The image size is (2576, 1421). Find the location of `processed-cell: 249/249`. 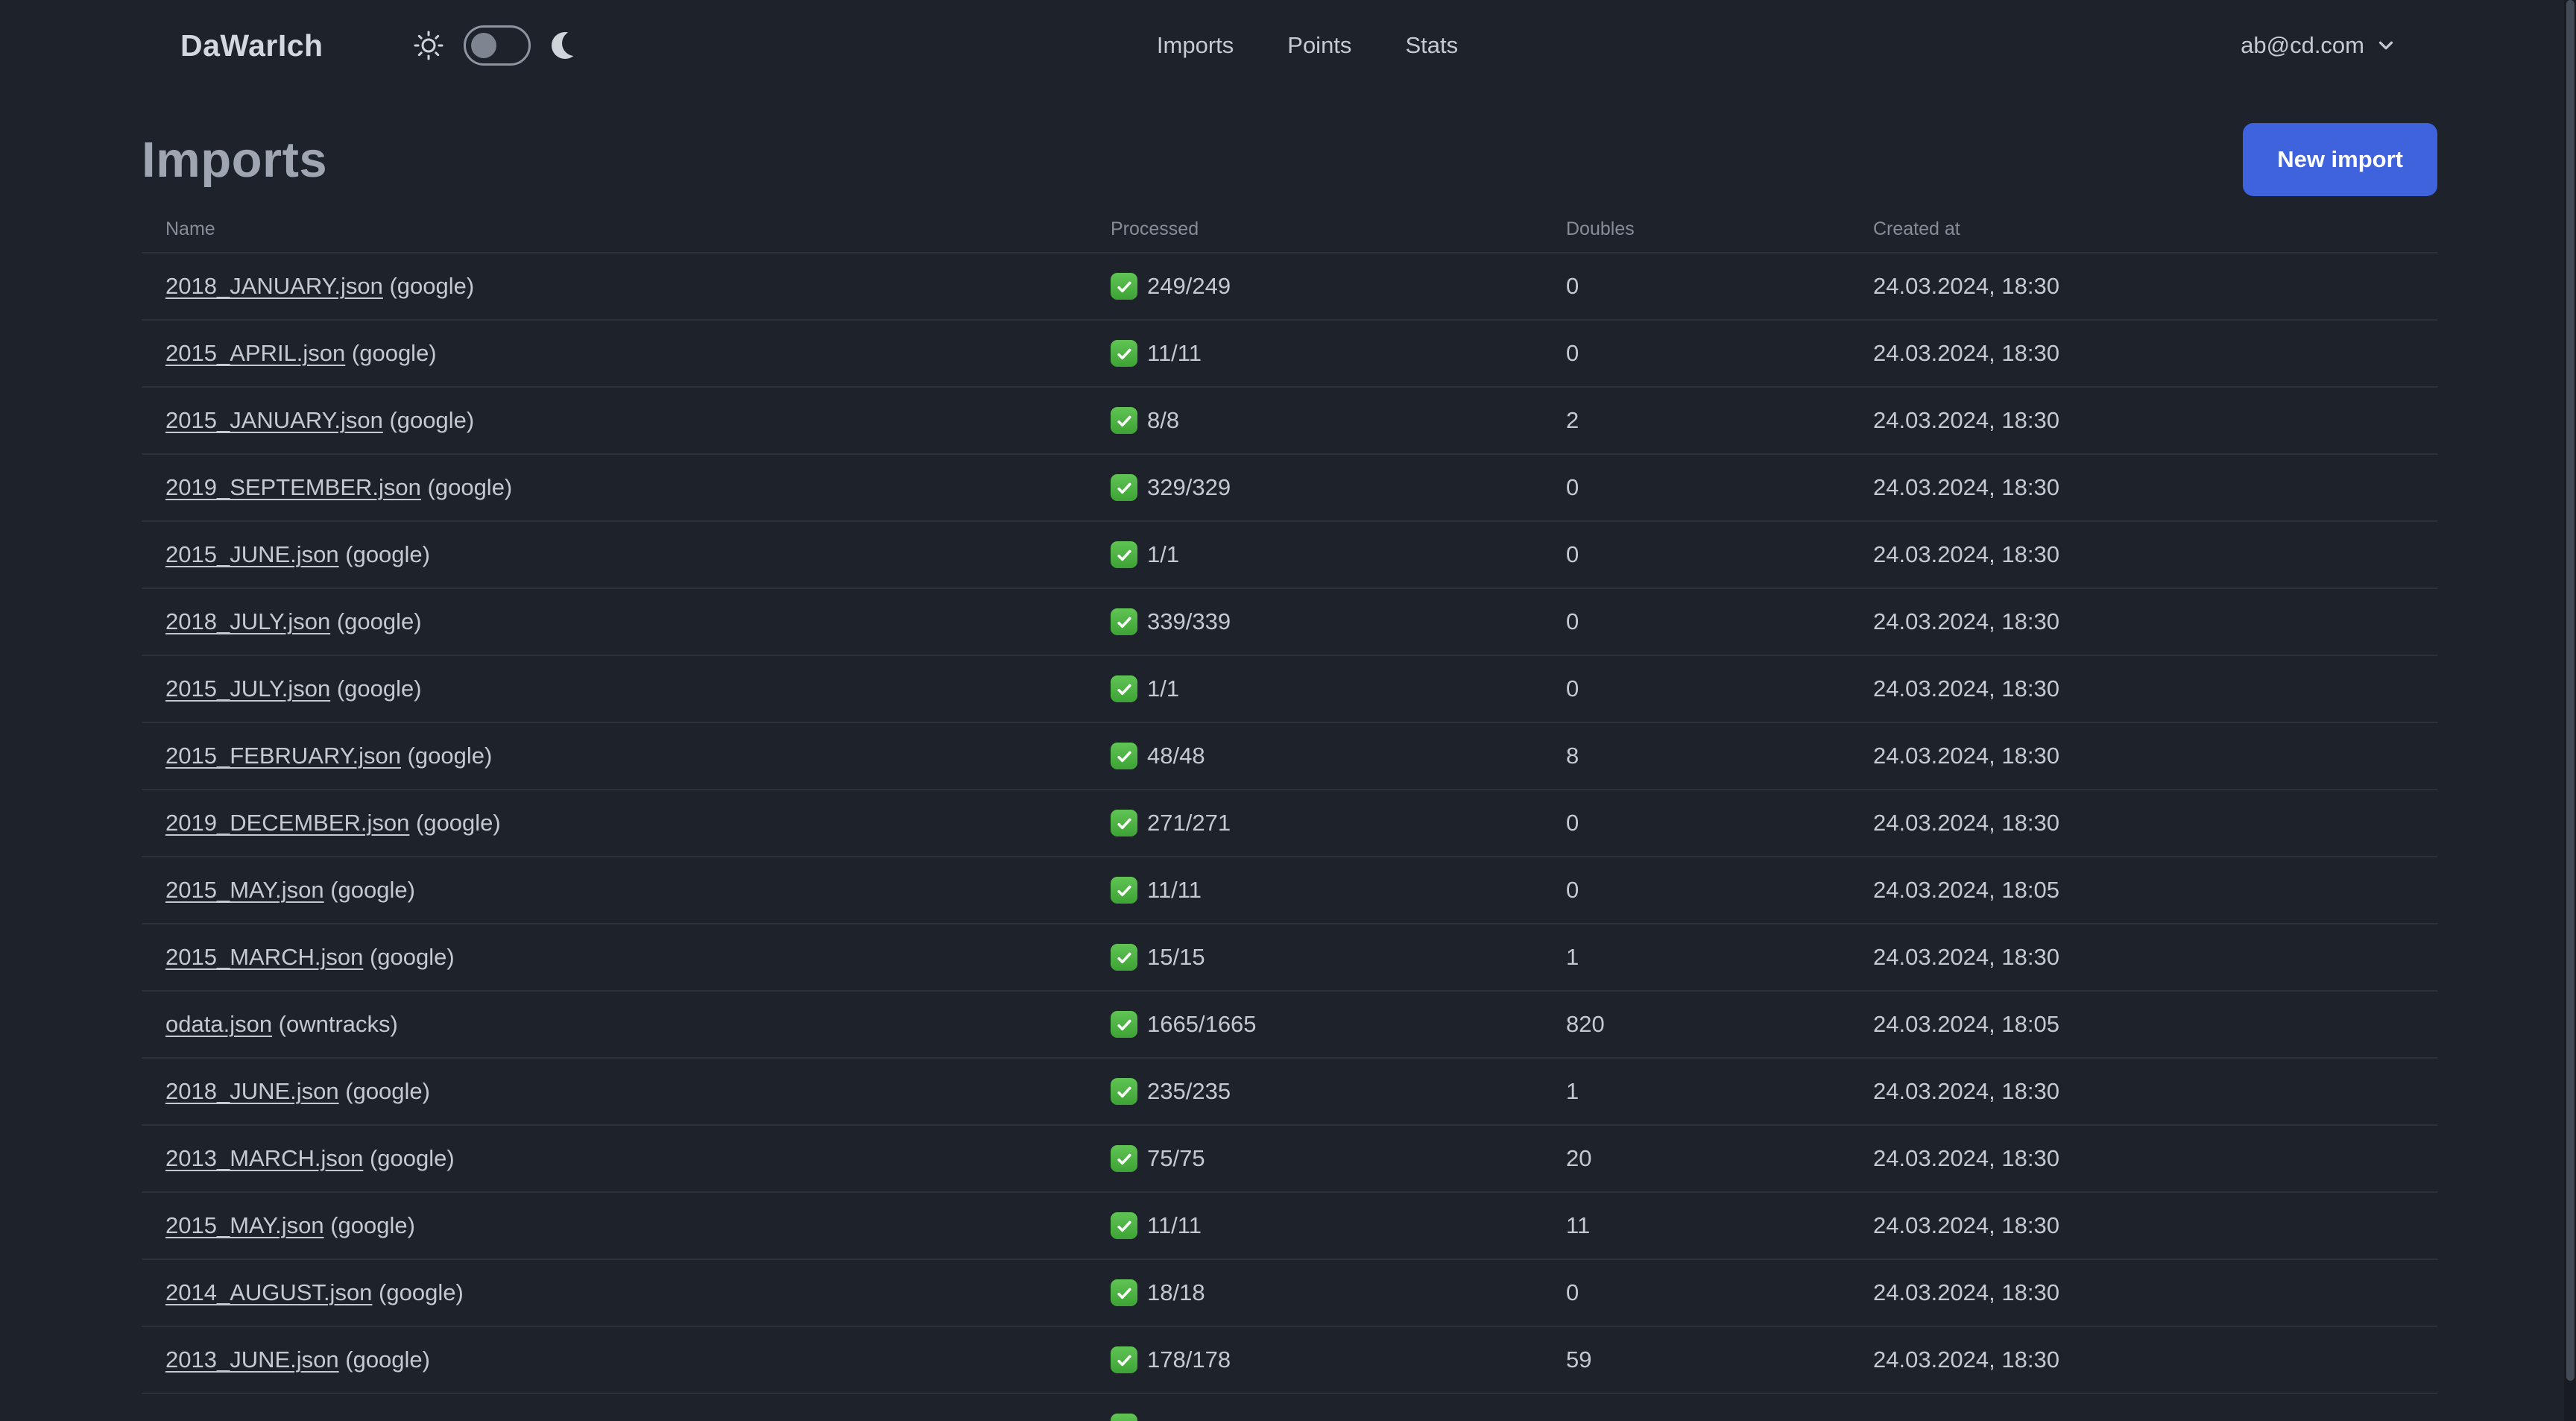

processed-cell: 249/249 is located at coordinates (1338, 286).